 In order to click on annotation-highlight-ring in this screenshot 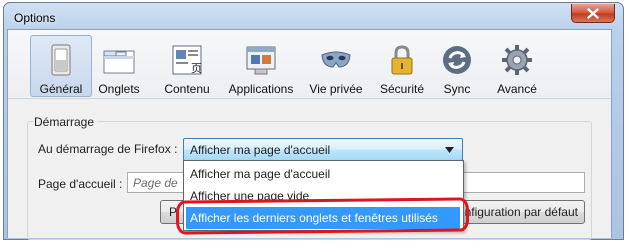, I will do `click(322, 216)`.